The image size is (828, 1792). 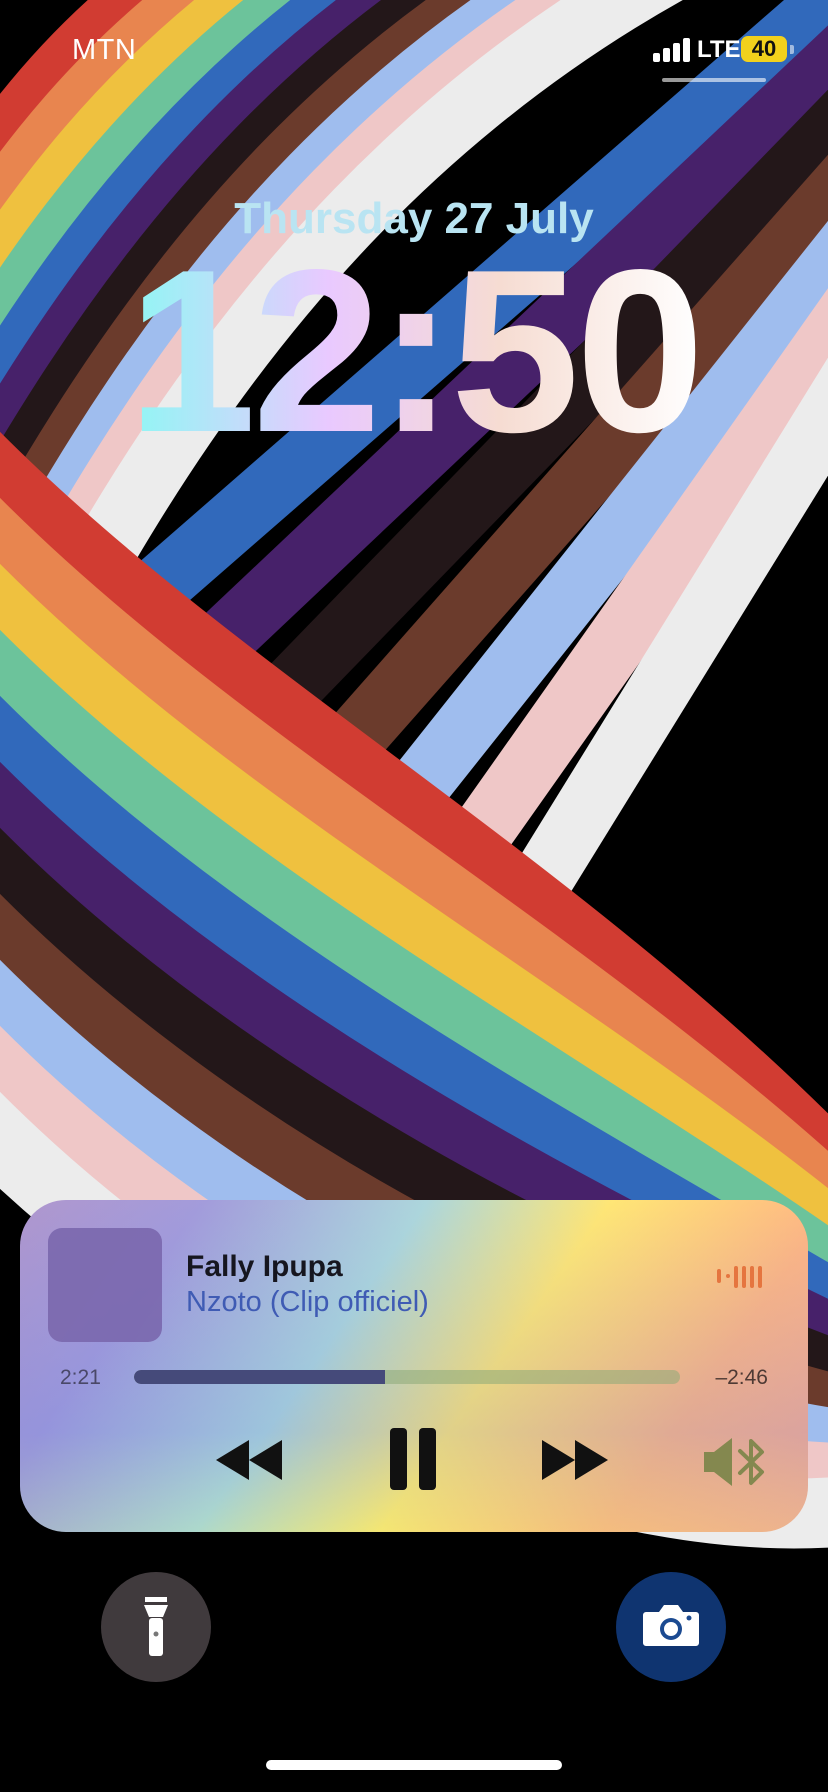 I want to click on network-type: LTE, so click(x=719, y=49).